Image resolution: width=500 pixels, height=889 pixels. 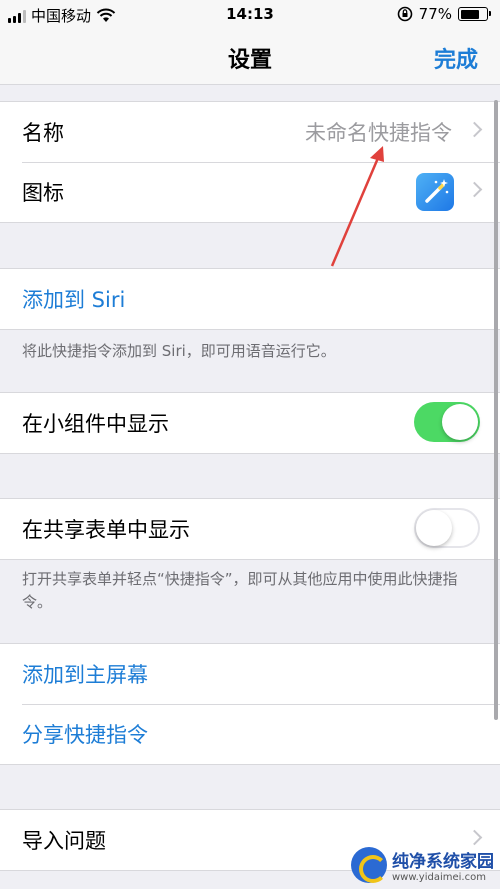 I want to click on annotation-arrow, so click(x=357, y=206).